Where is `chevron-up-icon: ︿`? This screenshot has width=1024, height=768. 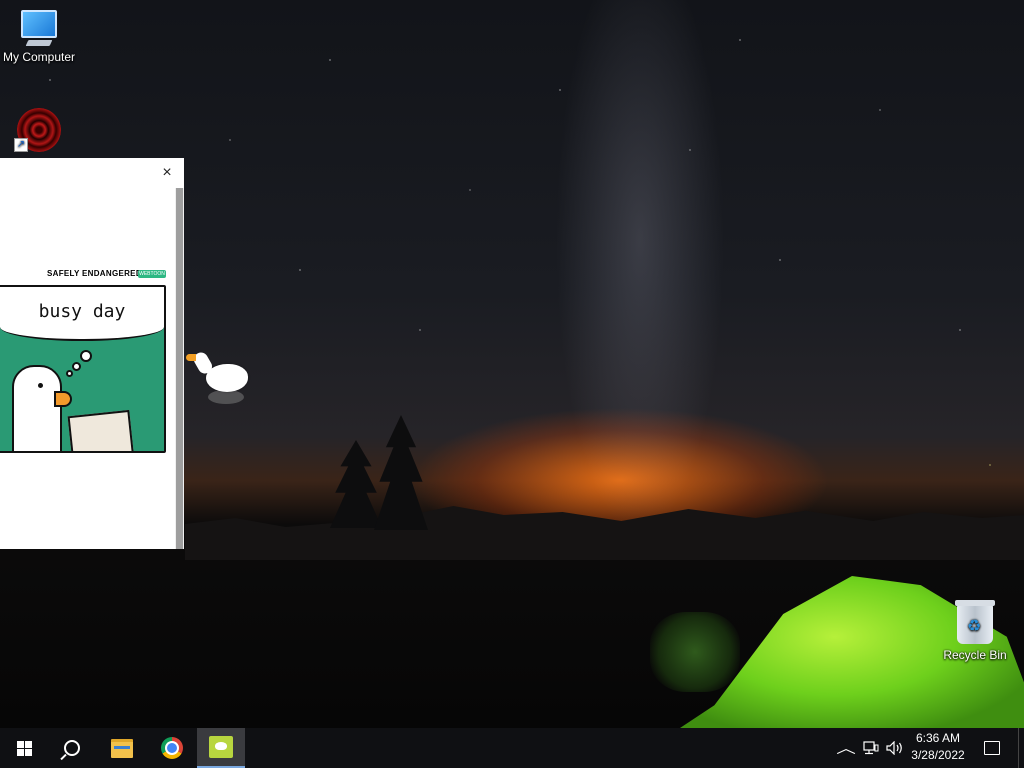 chevron-up-icon: ︿ is located at coordinates (846, 748).